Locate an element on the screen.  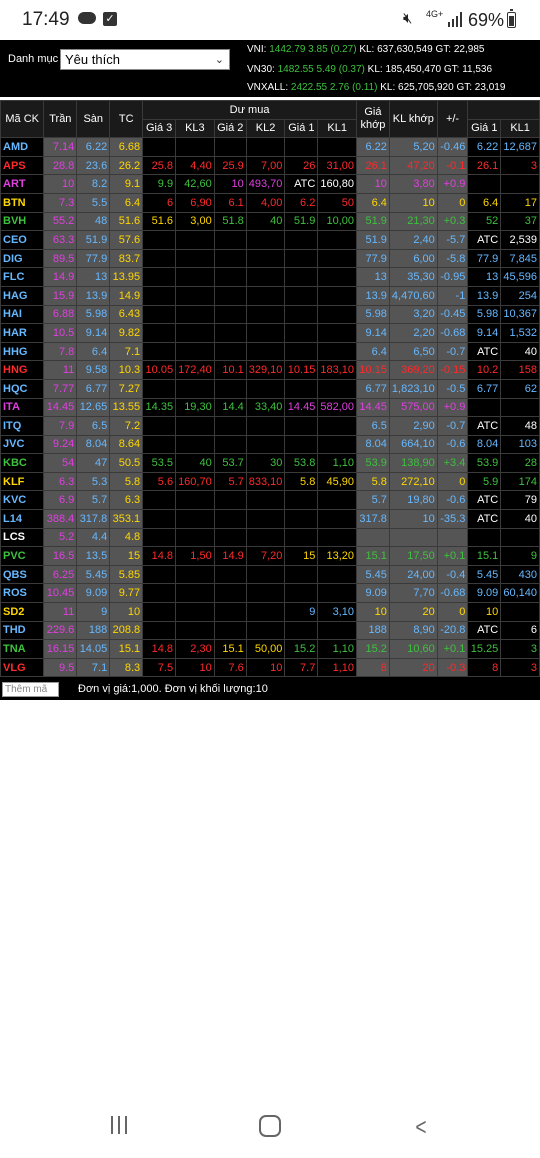
ask-vol1-cell: 40 is located at coordinates (520, 351).